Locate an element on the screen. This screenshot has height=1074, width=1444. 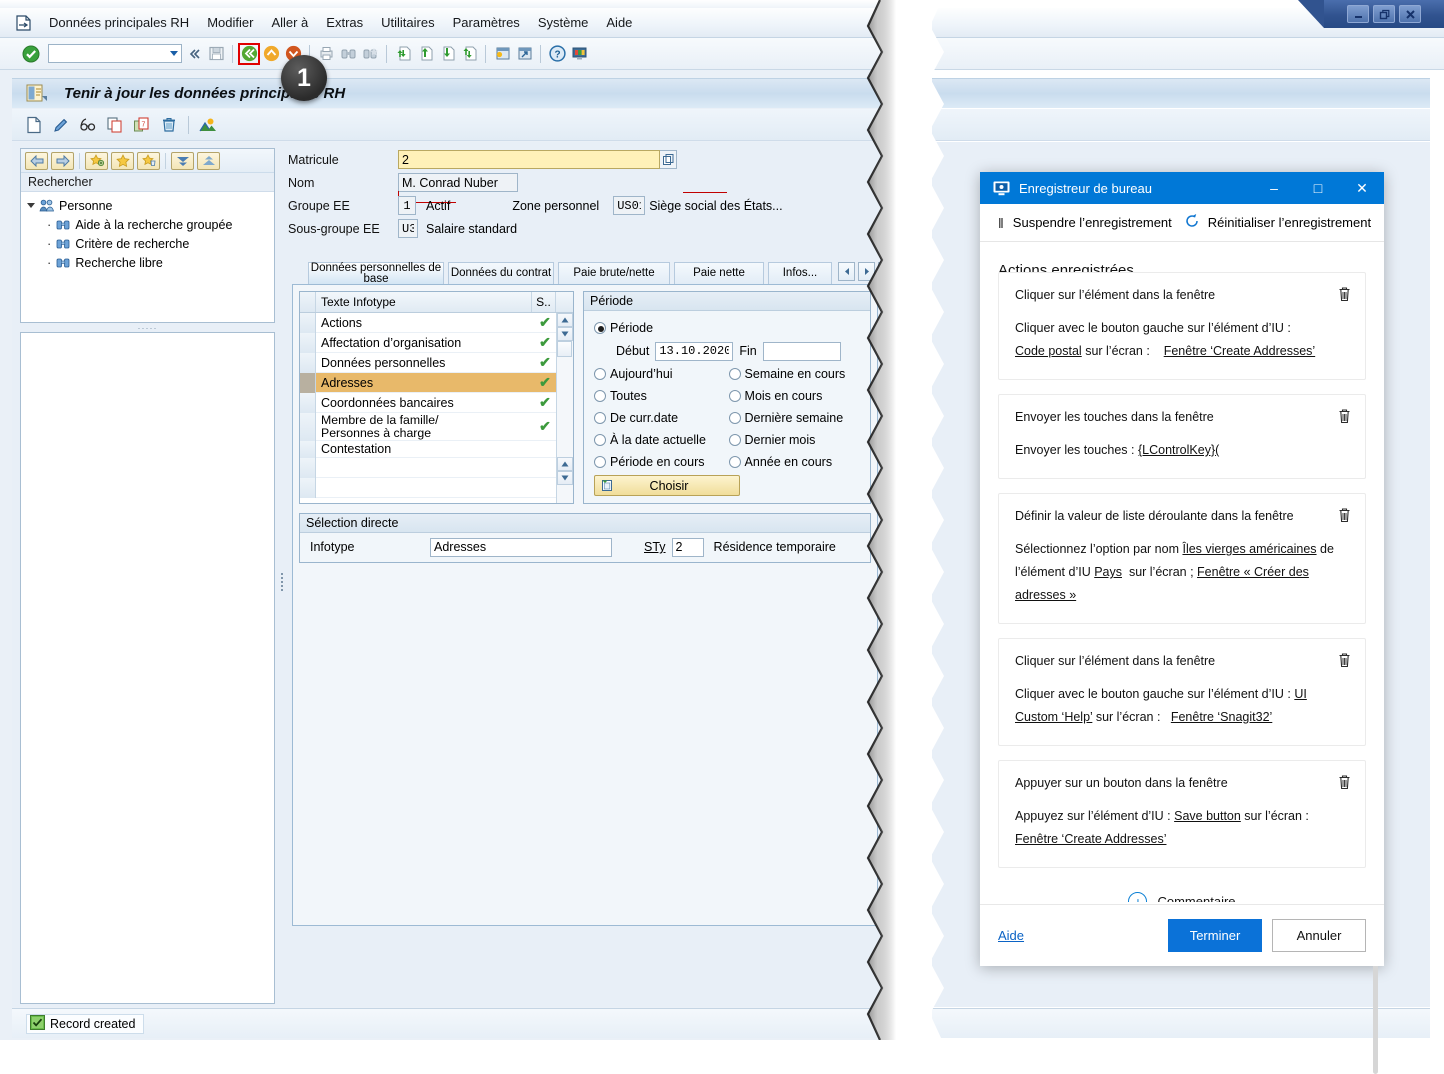
action-target-link: Code postal is located at coordinates (1048, 351).